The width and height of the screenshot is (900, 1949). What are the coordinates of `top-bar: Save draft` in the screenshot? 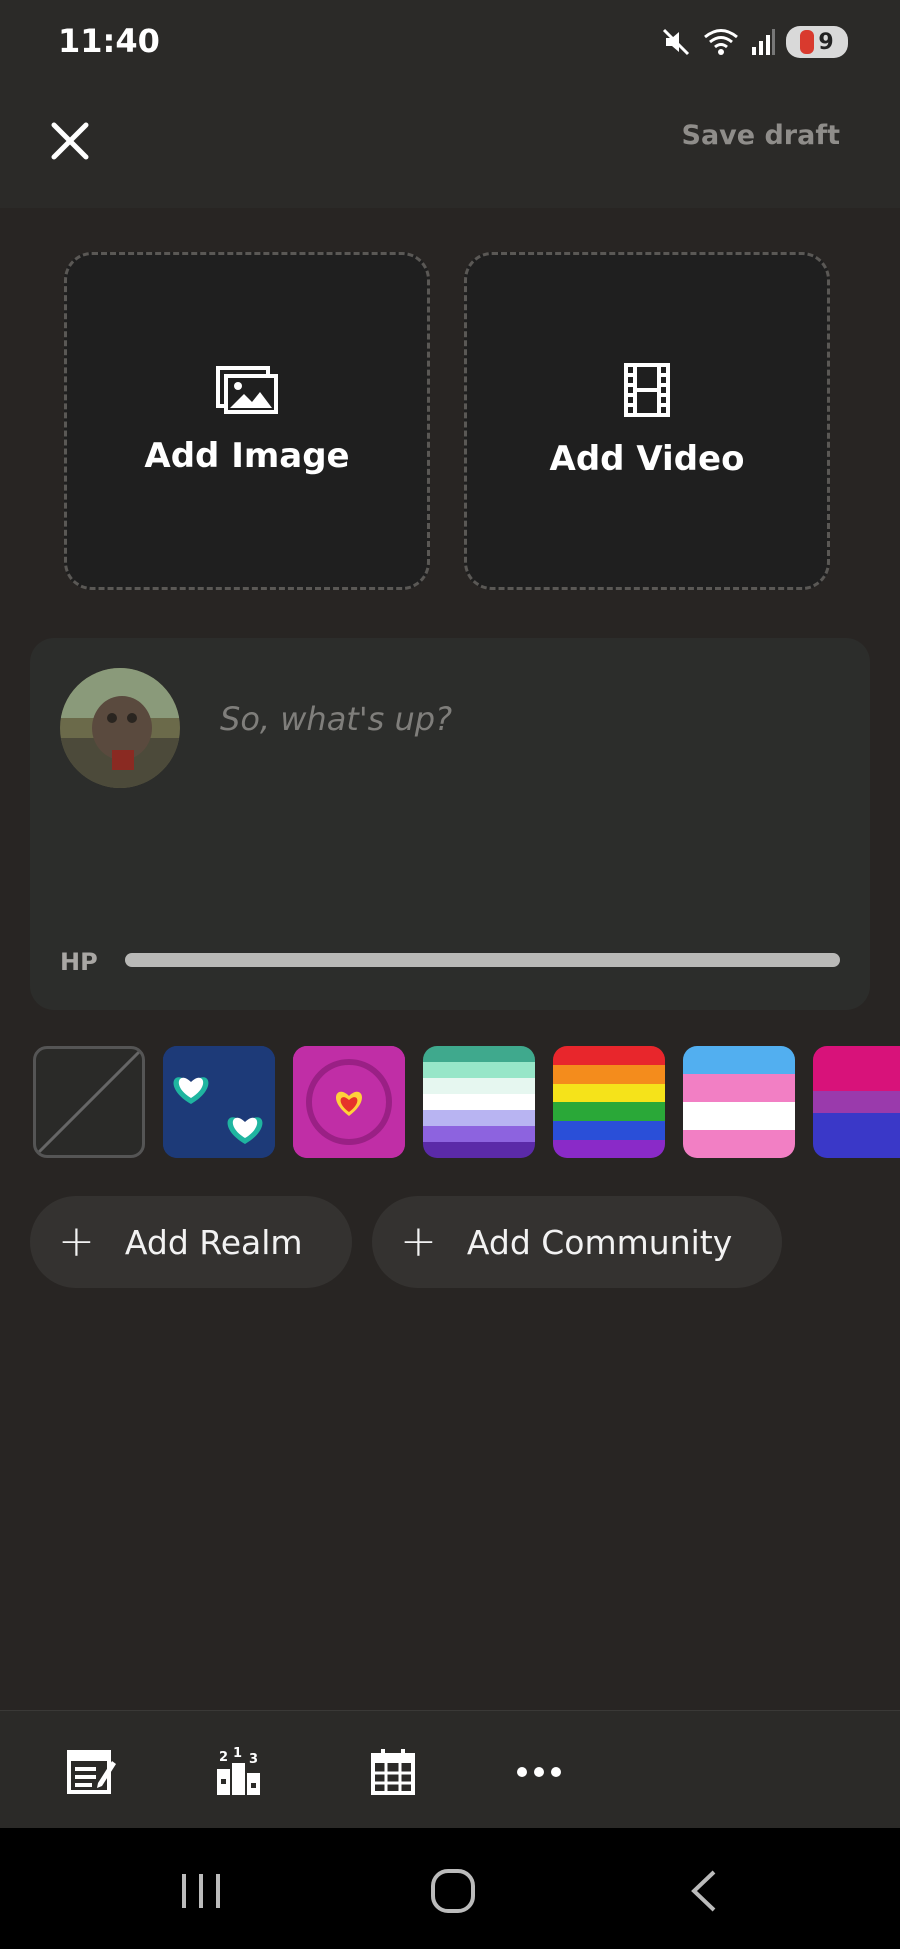 It's located at (450, 149).